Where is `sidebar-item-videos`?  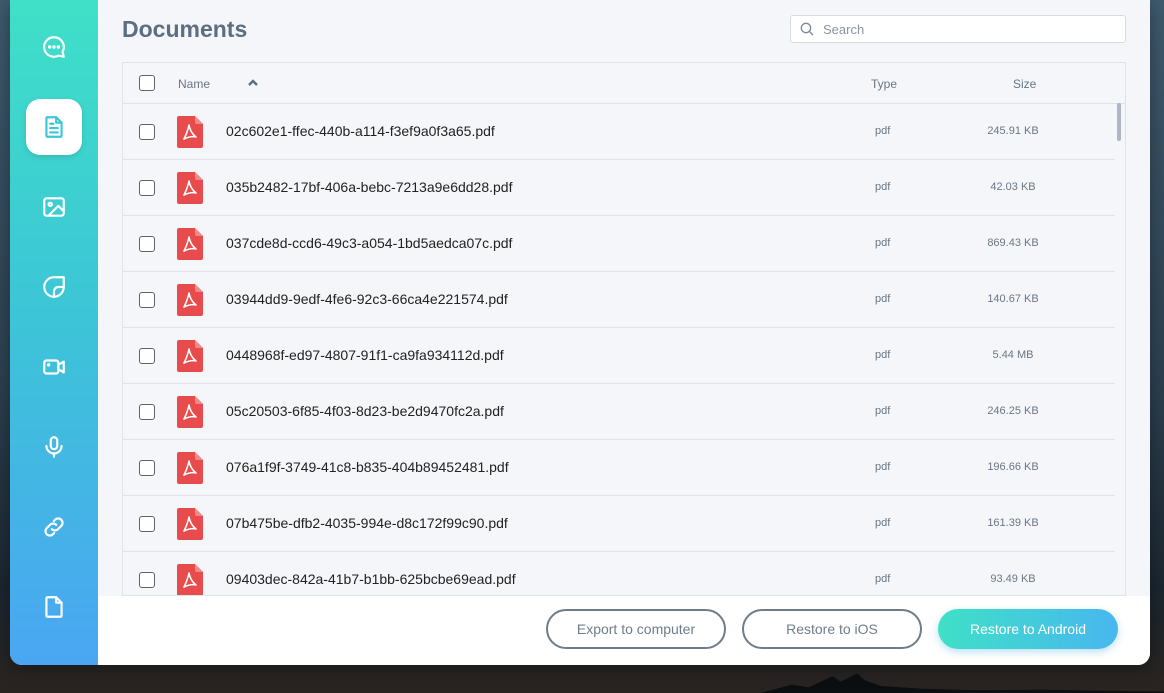 sidebar-item-videos is located at coordinates (54, 367).